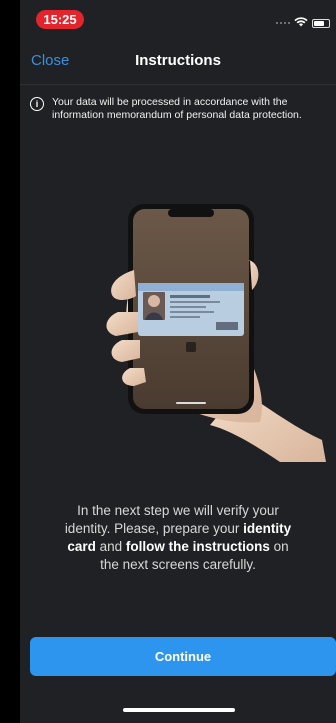  What do you see at coordinates (178, 60) in the screenshot?
I see `page-title: Instructions` at bounding box center [178, 60].